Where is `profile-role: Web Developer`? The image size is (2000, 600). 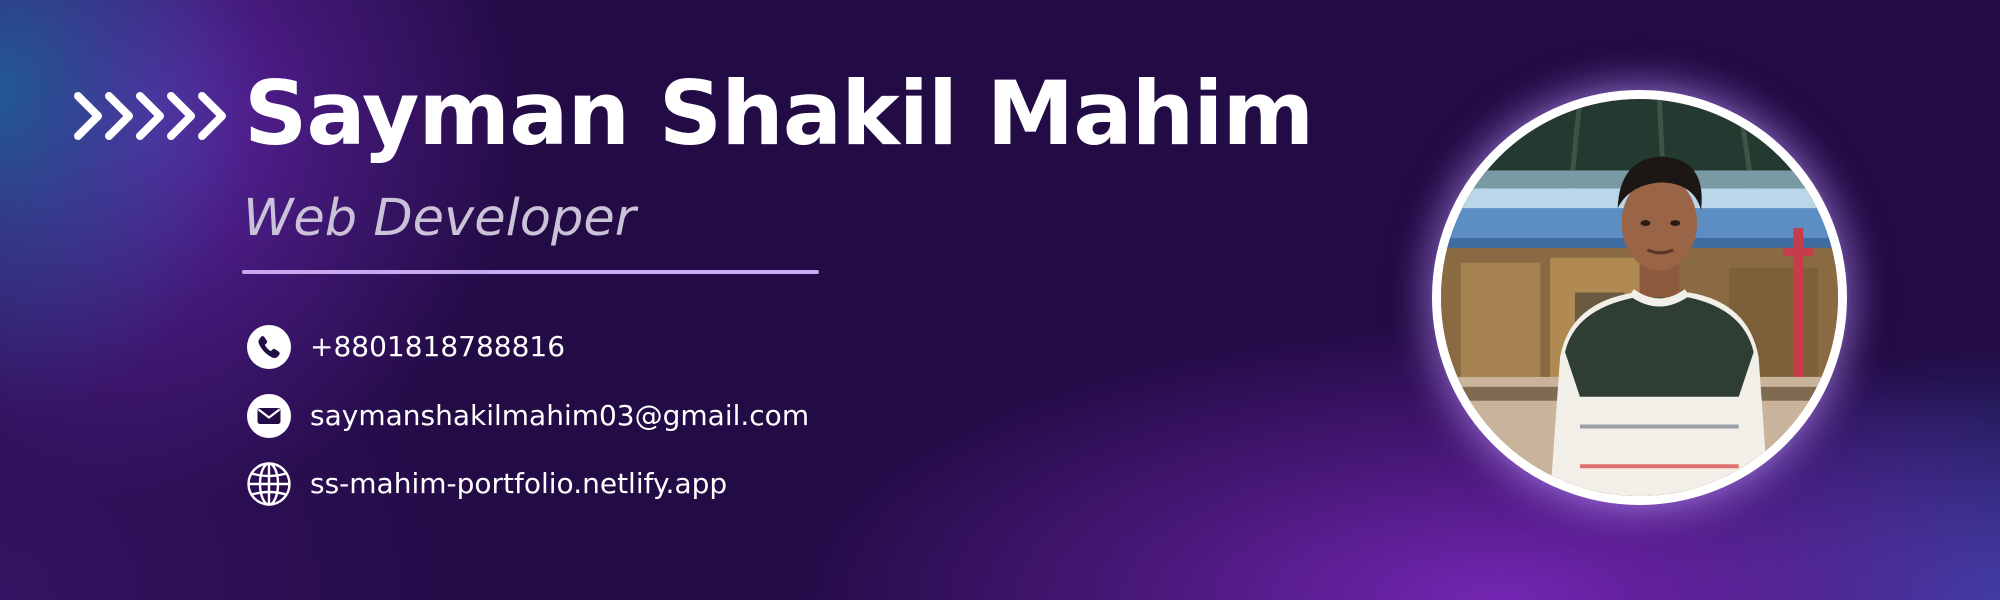
profile-role: Web Developer is located at coordinates (439, 218).